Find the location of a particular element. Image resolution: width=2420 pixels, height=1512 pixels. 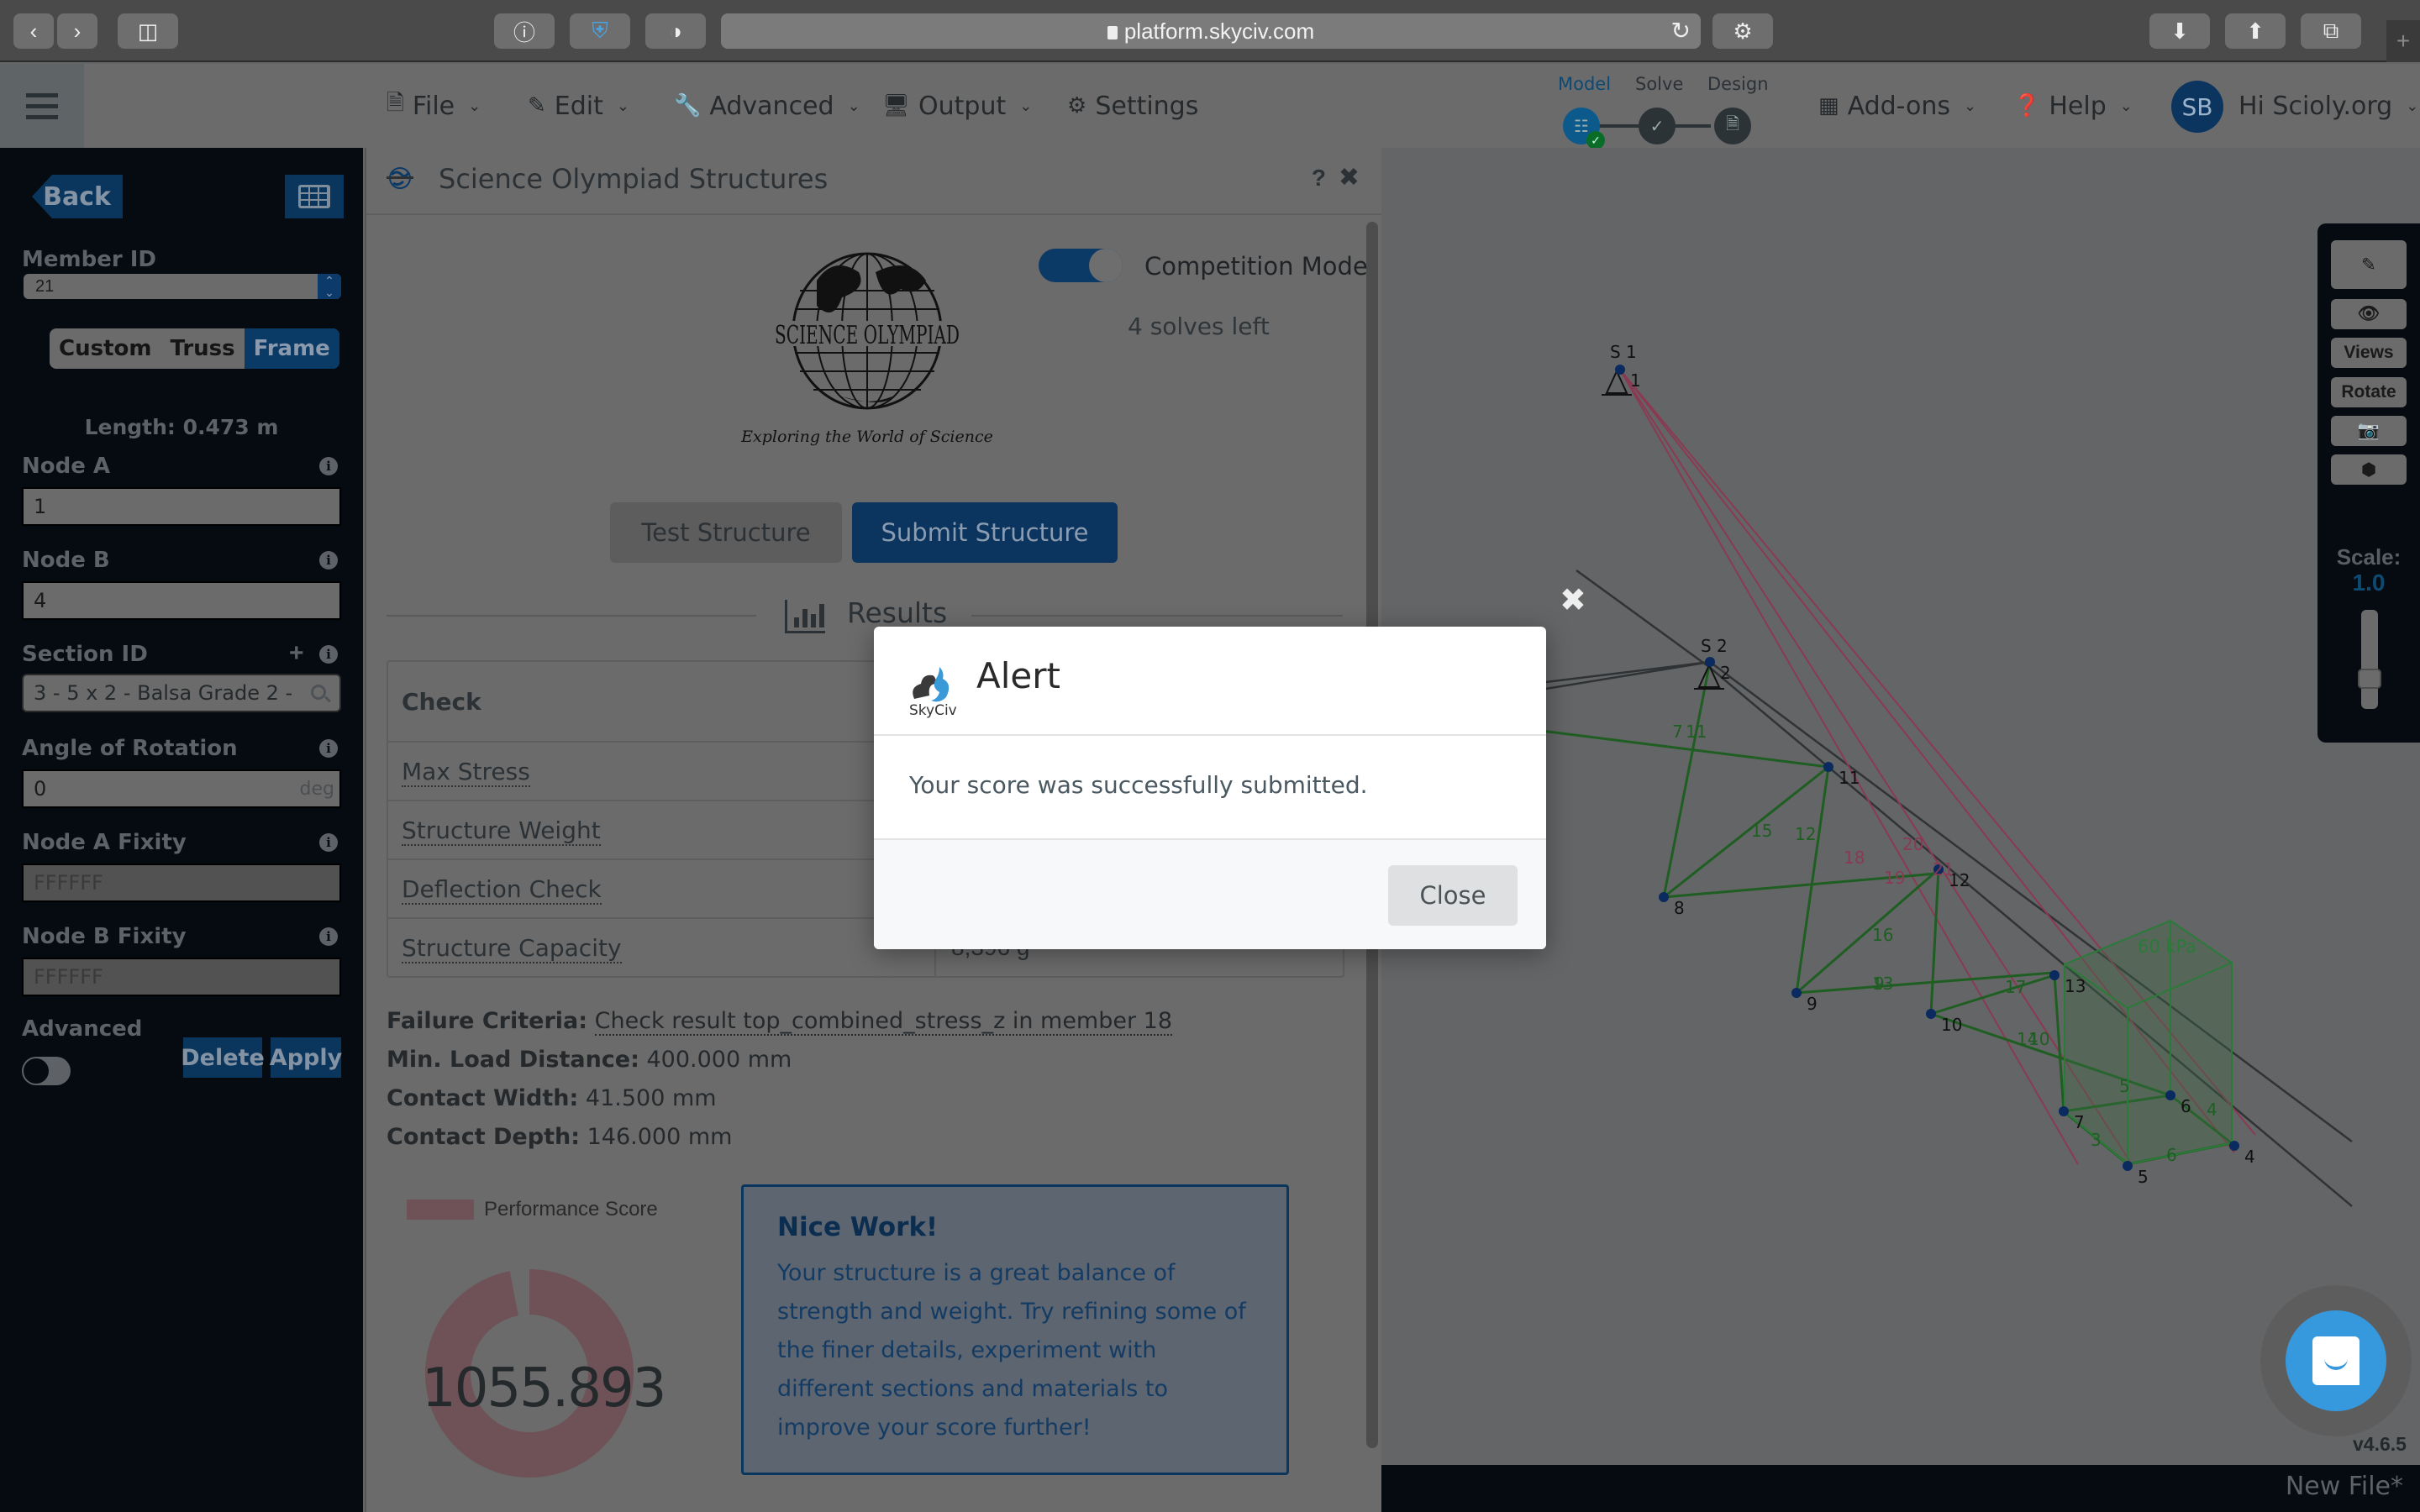

node-b-input: 4 is located at coordinates (181, 600).